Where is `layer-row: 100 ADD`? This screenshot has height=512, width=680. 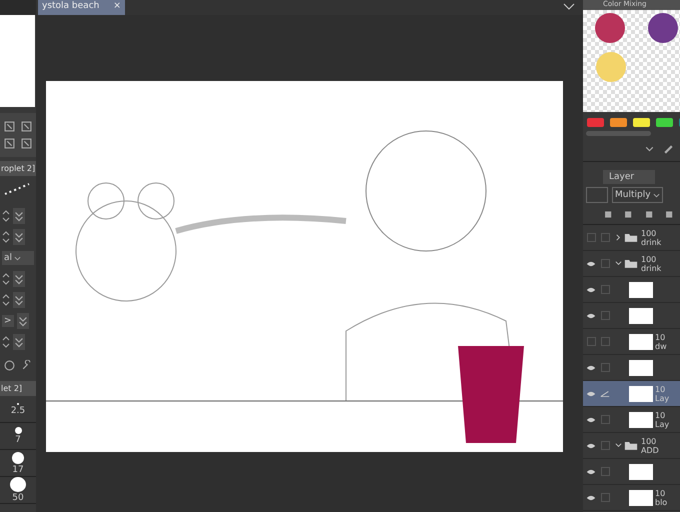
layer-row: 100 ADD is located at coordinates (631, 446).